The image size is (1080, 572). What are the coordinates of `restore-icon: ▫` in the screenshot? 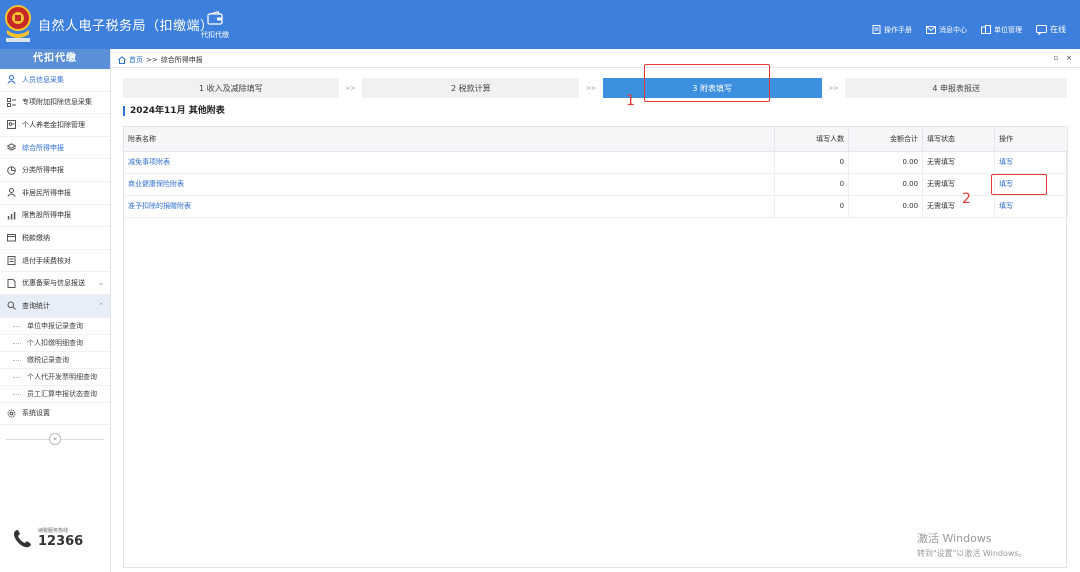 It's located at (1055, 58).